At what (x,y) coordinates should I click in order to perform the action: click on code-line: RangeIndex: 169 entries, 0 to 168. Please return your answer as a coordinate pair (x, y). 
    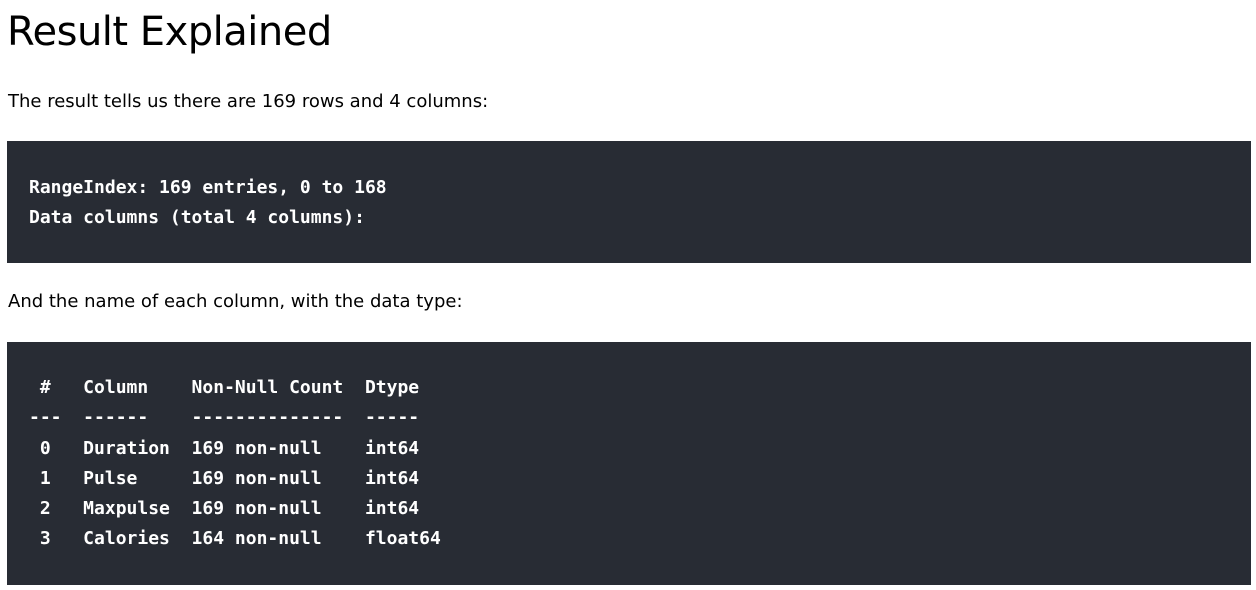
    Looking at the image, I should click on (208, 187).